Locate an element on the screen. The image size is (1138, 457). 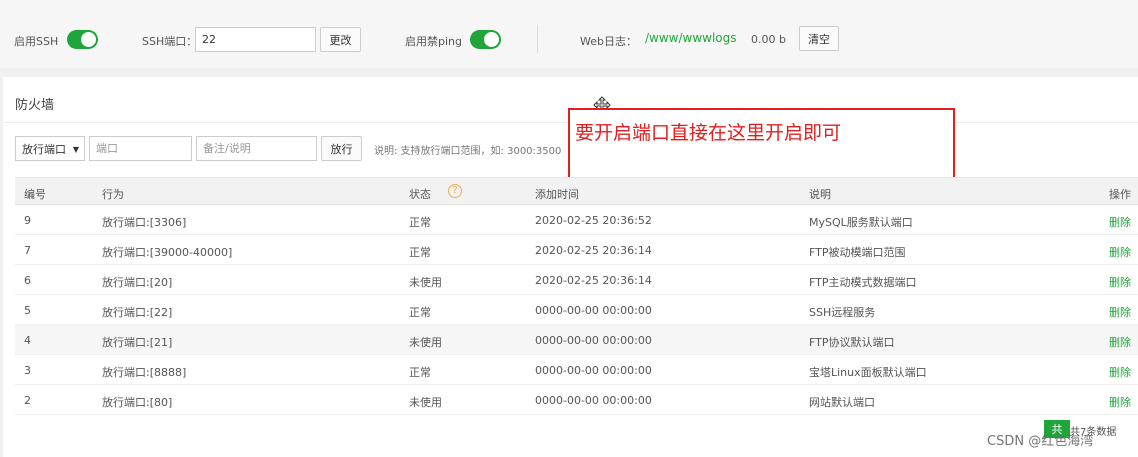
weblog-size: 0.00 b is located at coordinates (768, 39).